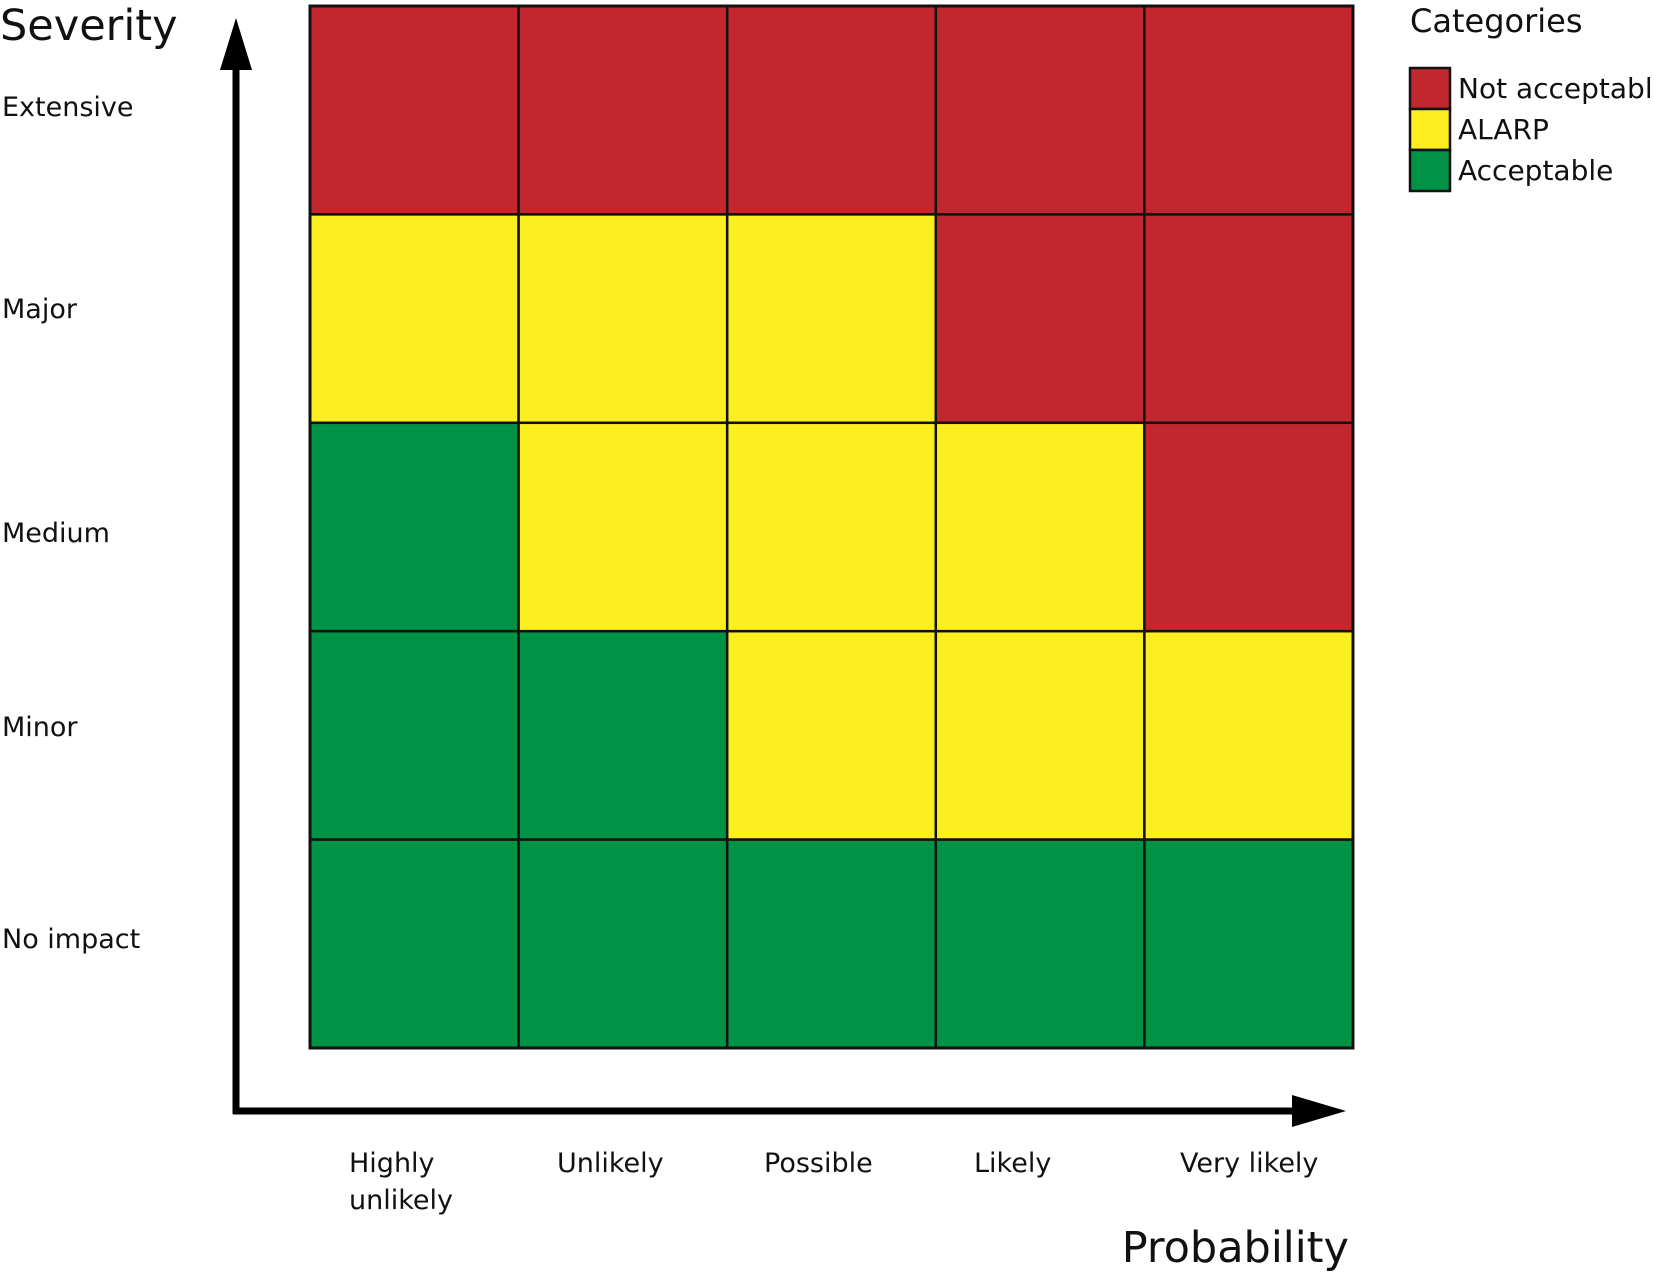 The width and height of the screenshot is (1654, 1276). What do you see at coordinates (71, 939) in the screenshot?
I see `y-tick-label: No impact` at bounding box center [71, 939].